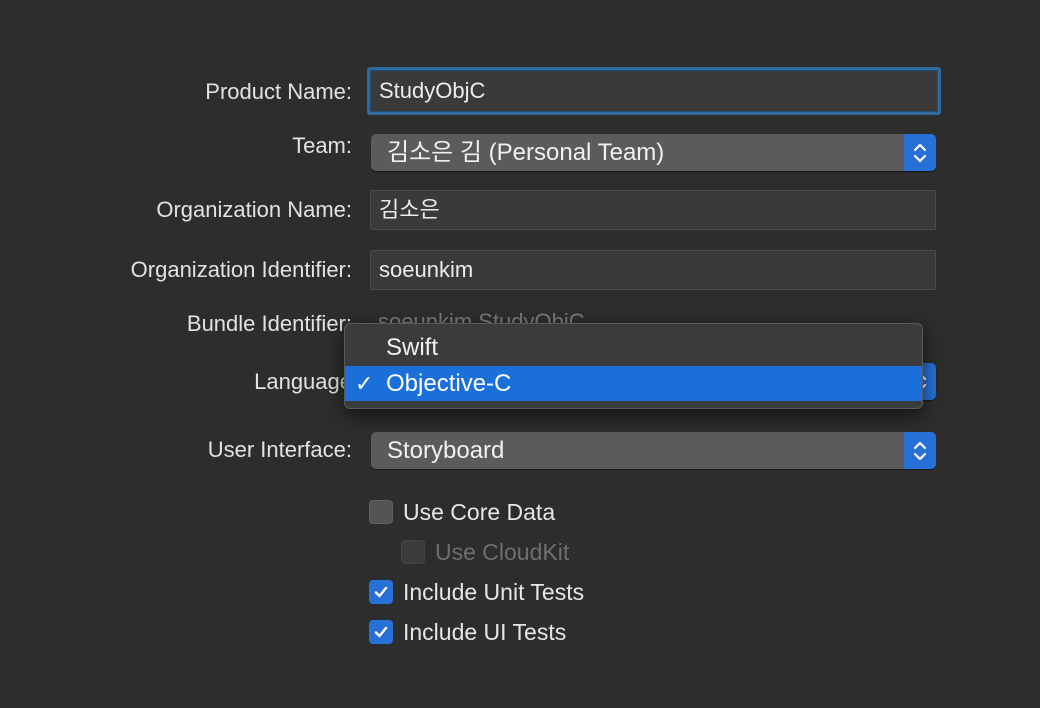  What do you see at coordinates (479, 511) in the screenshot?
I see `checkbox-label: Use Core Data` at bounding box center [479, 511].